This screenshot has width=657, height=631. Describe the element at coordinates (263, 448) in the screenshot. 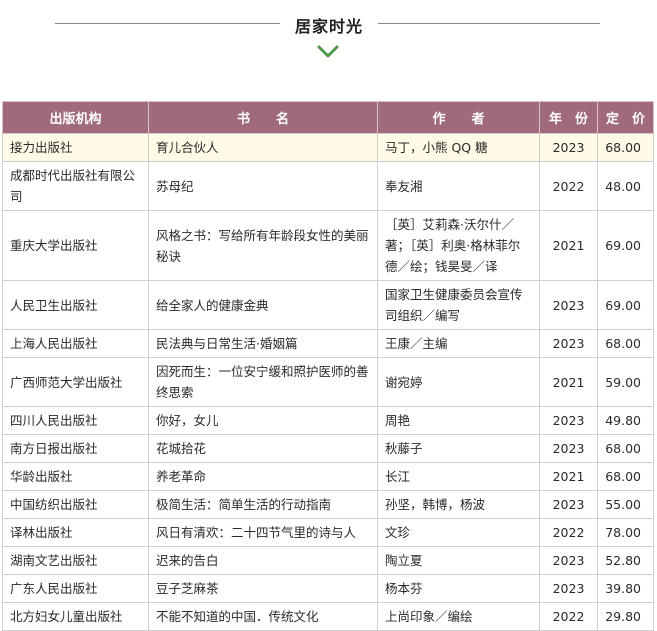

I see `cell-title: 花城拾花` at that location.